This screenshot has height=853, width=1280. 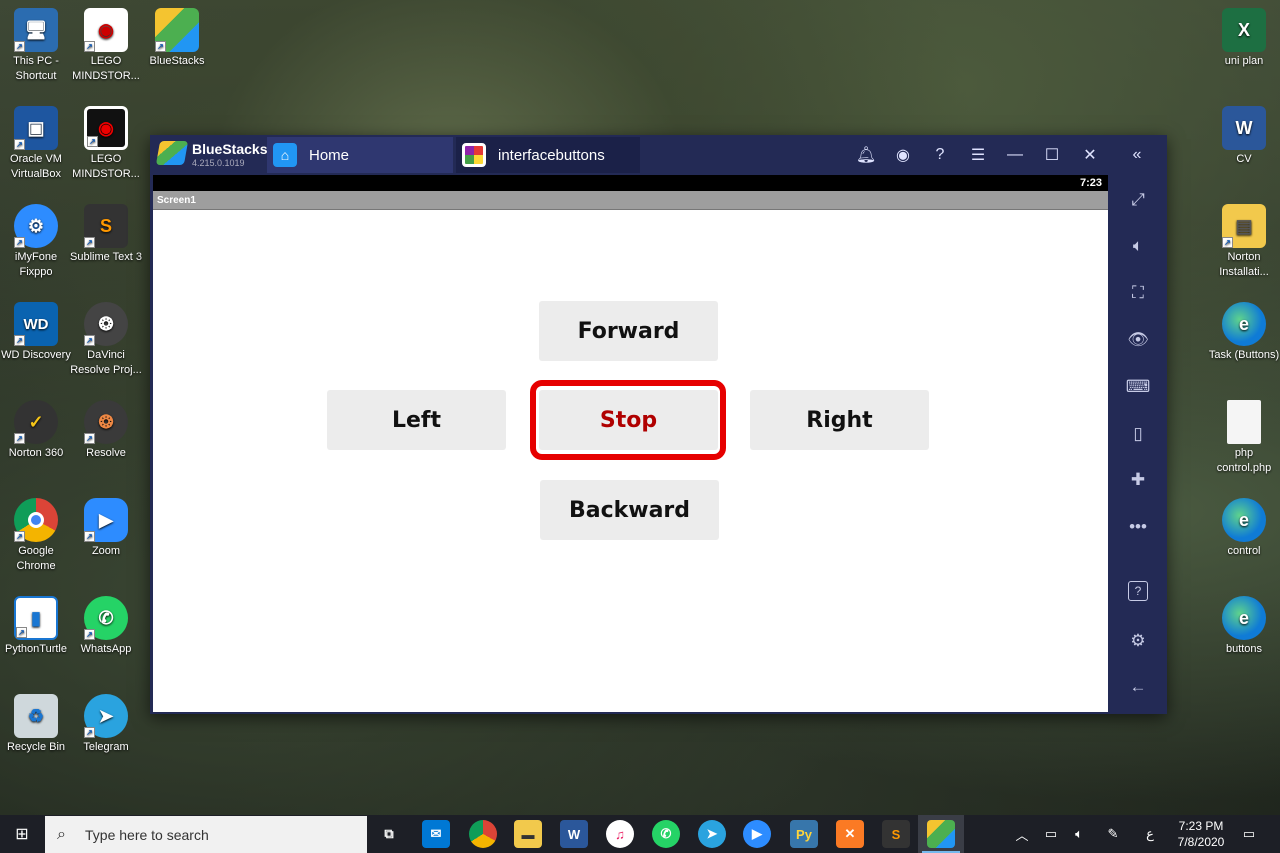 What do you see at coordinates (1138, 340) in the screenshot?
I see `eye-icon: 👁︎` at bounding box center [1138, 340].